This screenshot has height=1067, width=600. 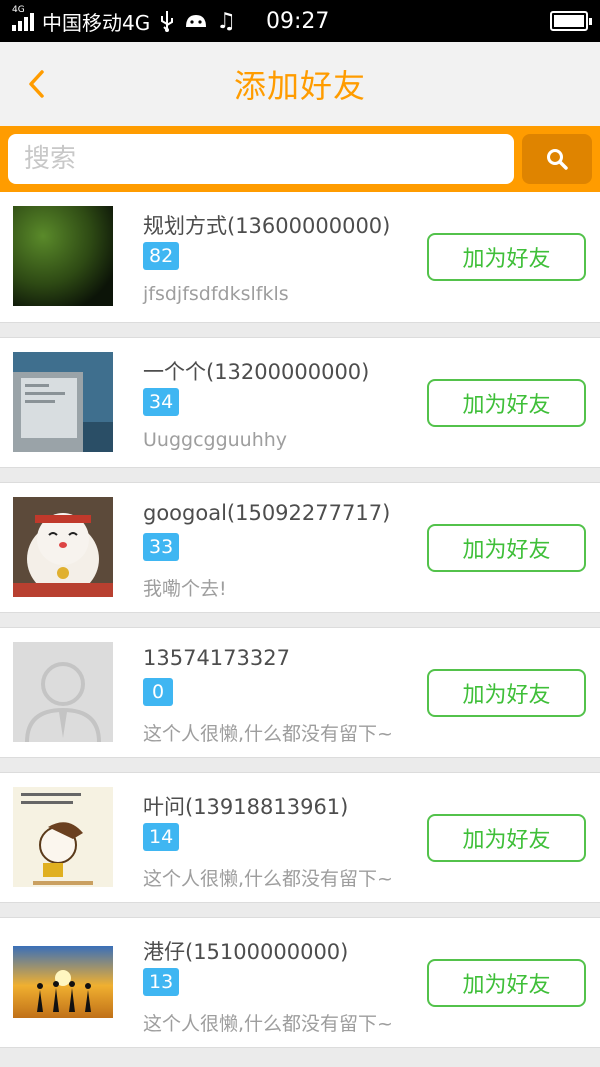 What do you see at coordinates (96, 22) in the screenshot?
I see `carrier-label: 中国移动4G` at bounding box center [96, 22].